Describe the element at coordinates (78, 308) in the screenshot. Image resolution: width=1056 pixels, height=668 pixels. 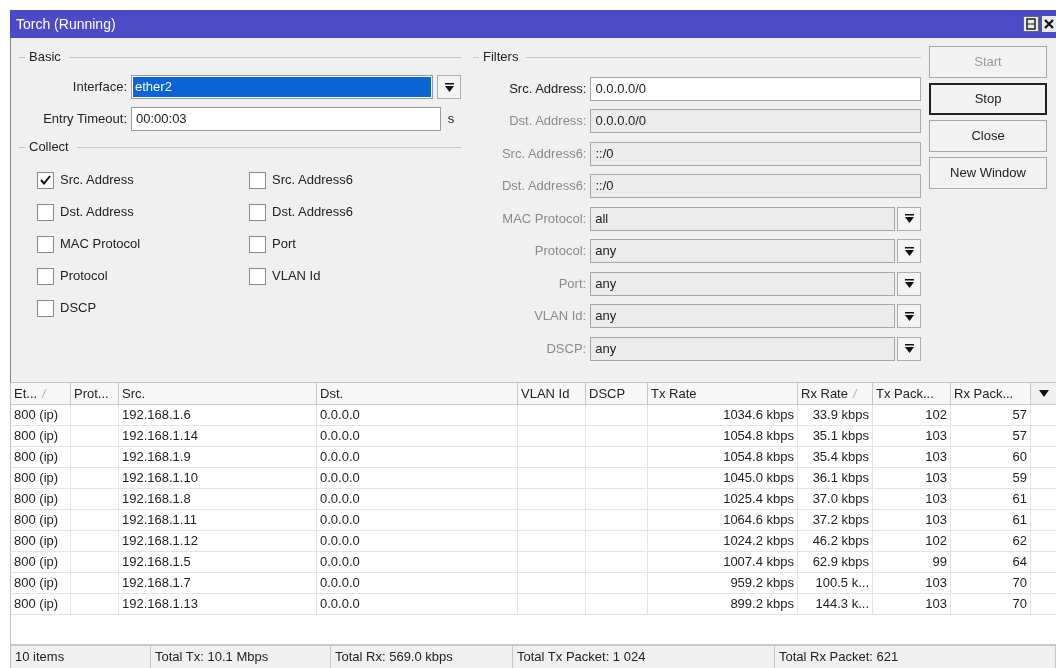
I see `checkbox-label: DSCP` at that location.